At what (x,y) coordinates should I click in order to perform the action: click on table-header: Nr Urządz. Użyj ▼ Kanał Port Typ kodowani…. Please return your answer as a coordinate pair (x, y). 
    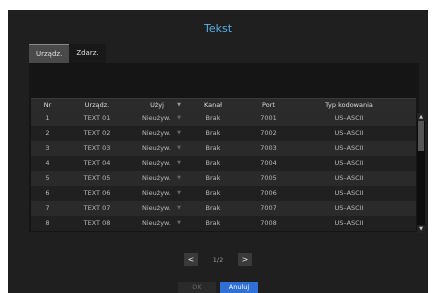
    Looking at the image, I should click on (223, 104).